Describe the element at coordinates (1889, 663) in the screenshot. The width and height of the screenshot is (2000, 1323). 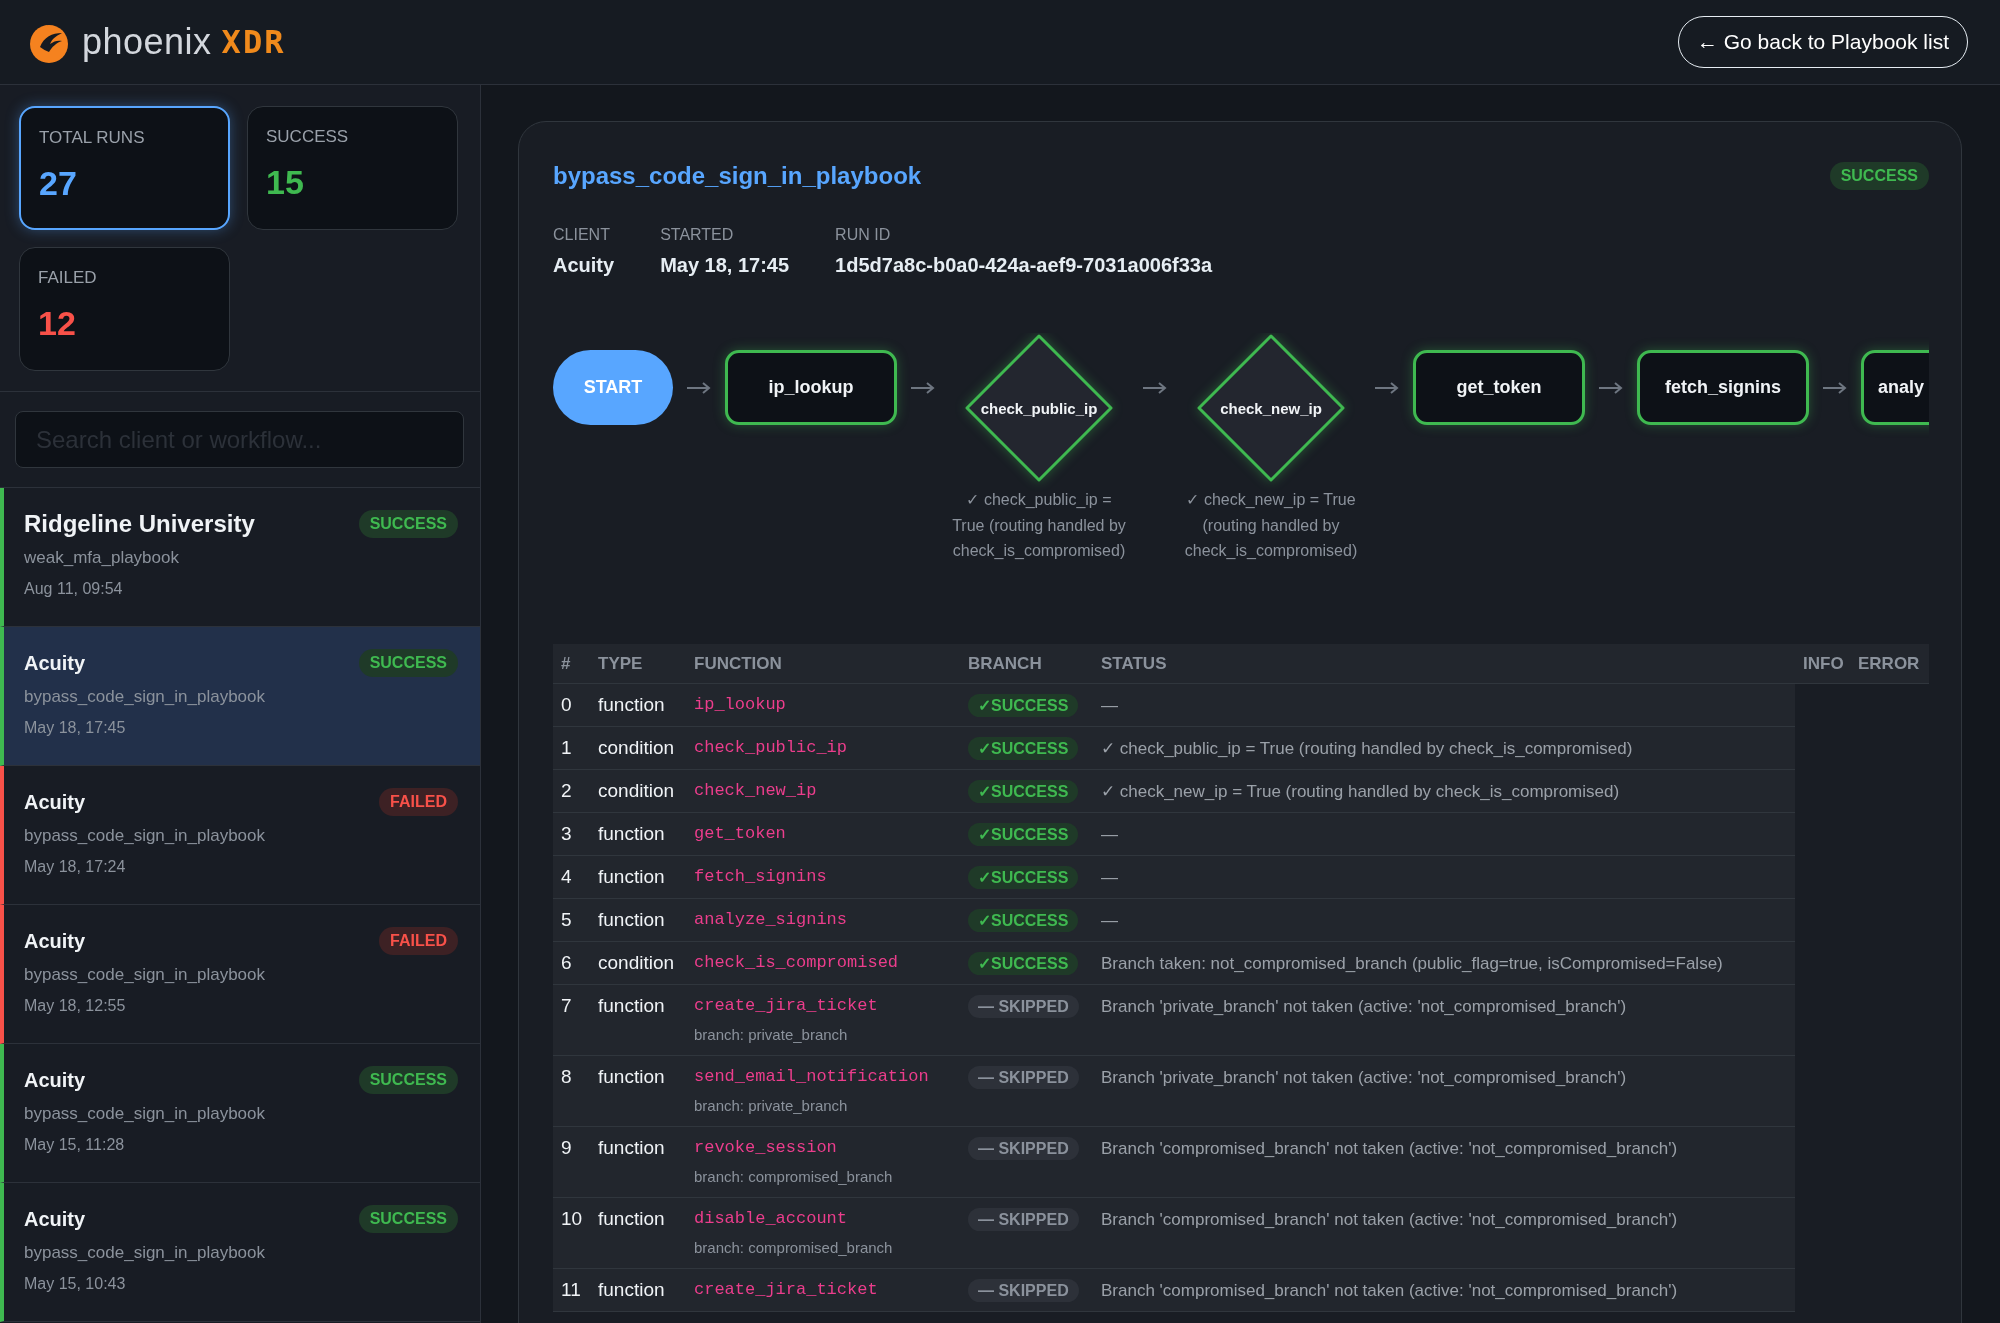
I see `column-header: ERROR` at that location.